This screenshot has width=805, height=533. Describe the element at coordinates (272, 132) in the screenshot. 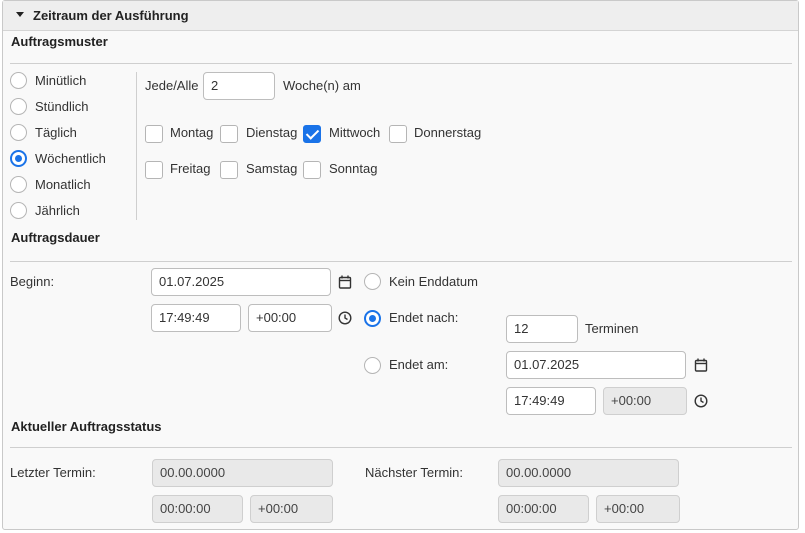

I see `day-label-tuesday: Dienstag` at that location.